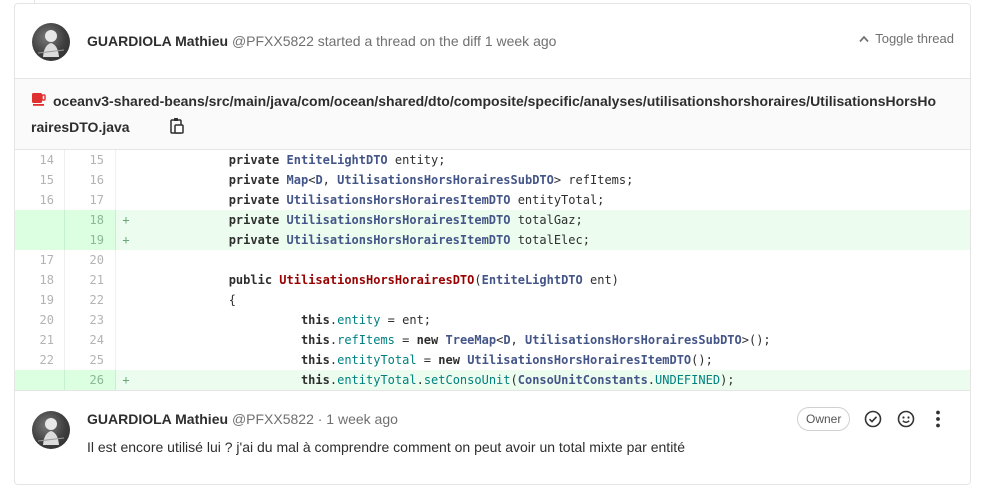 The image size is (984, 485). I want to click on author-name: GUARDIOLA Mathieu, so click(157, 41).